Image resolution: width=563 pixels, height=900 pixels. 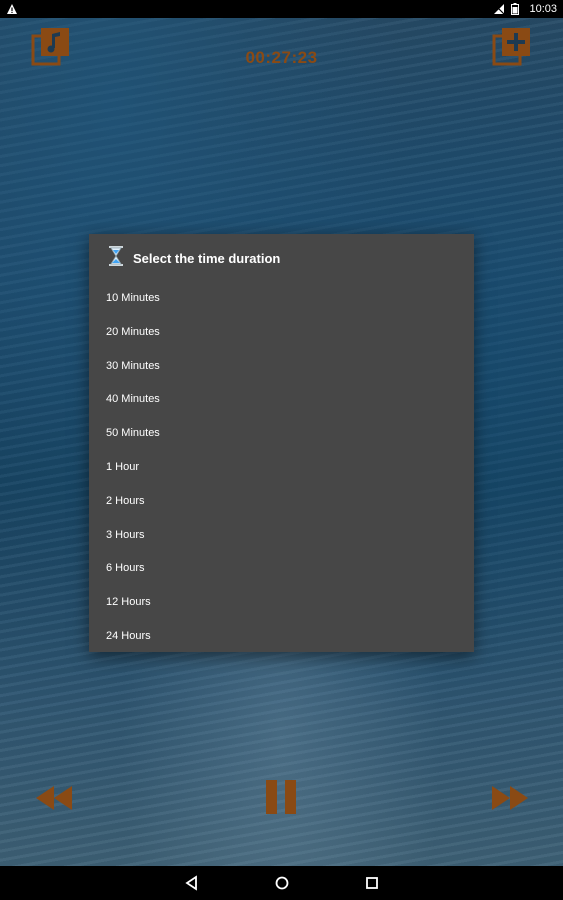 I want to click on top-bar: 00:27:23, so click(x=281, y=49).